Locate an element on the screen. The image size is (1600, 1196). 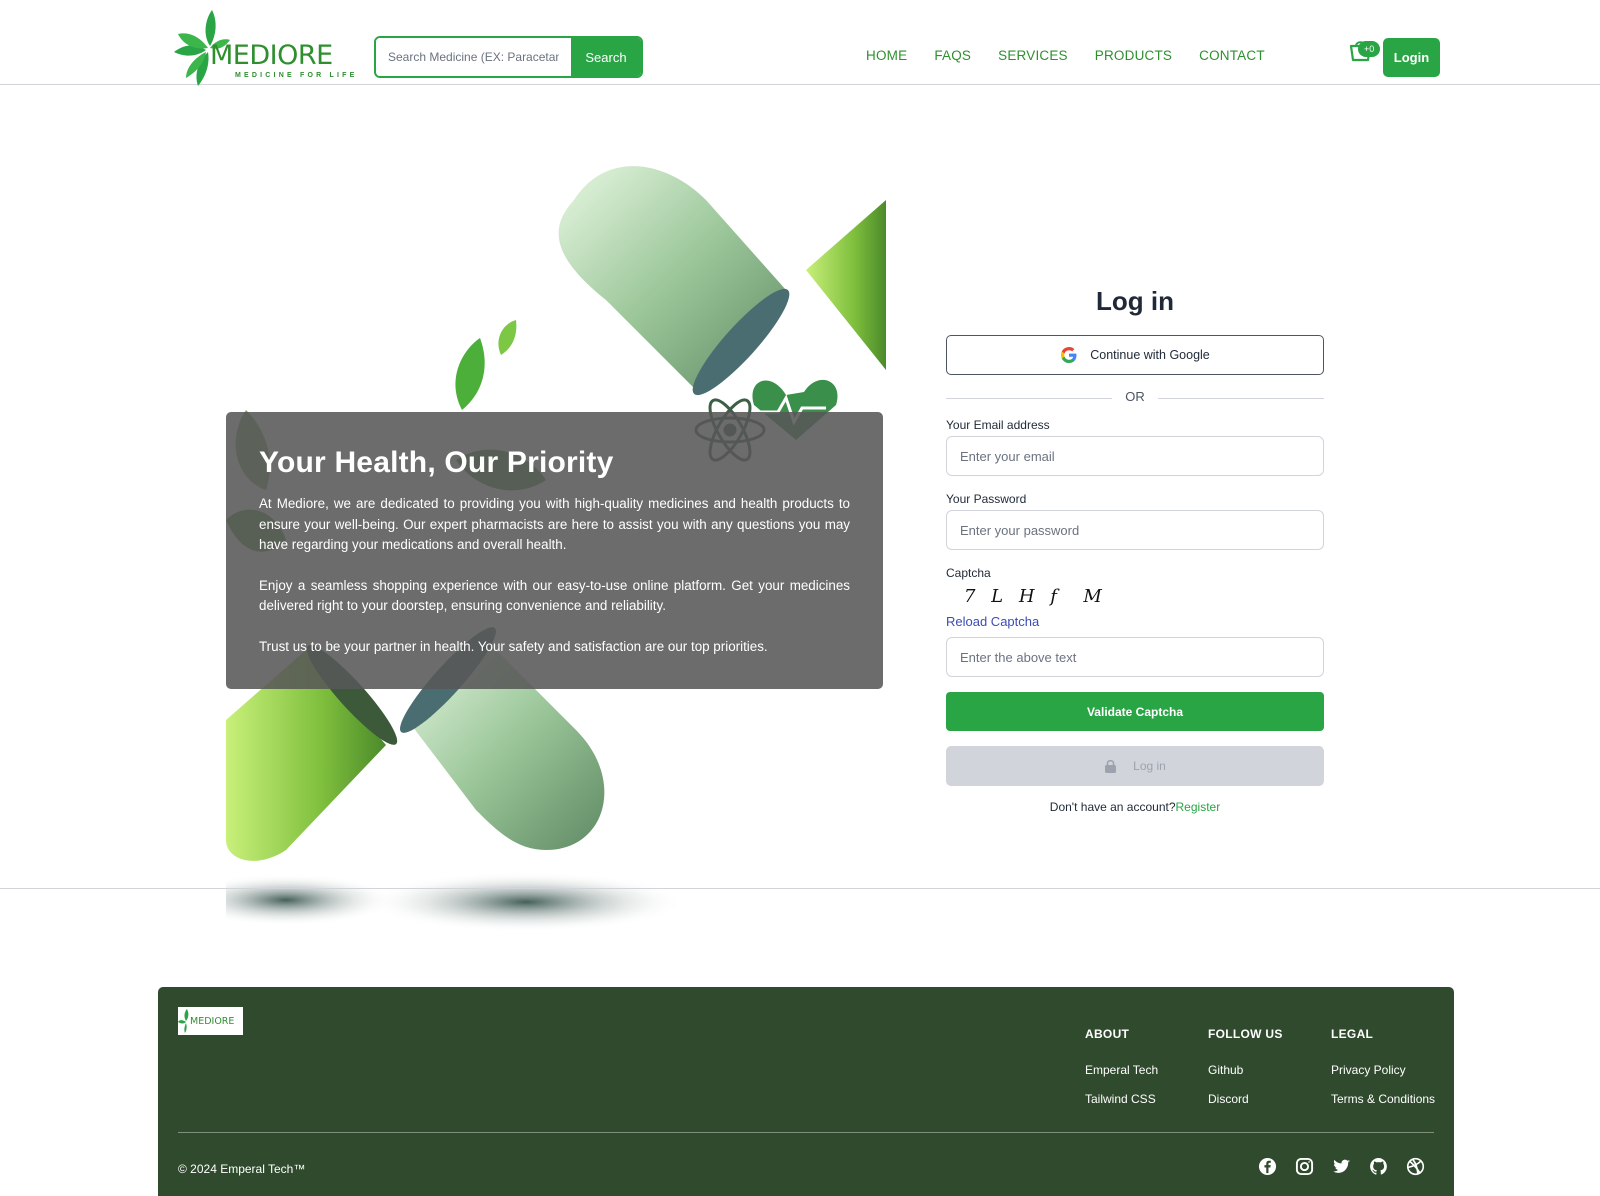
twitter-icon is located at coordinates (1341, 1166).